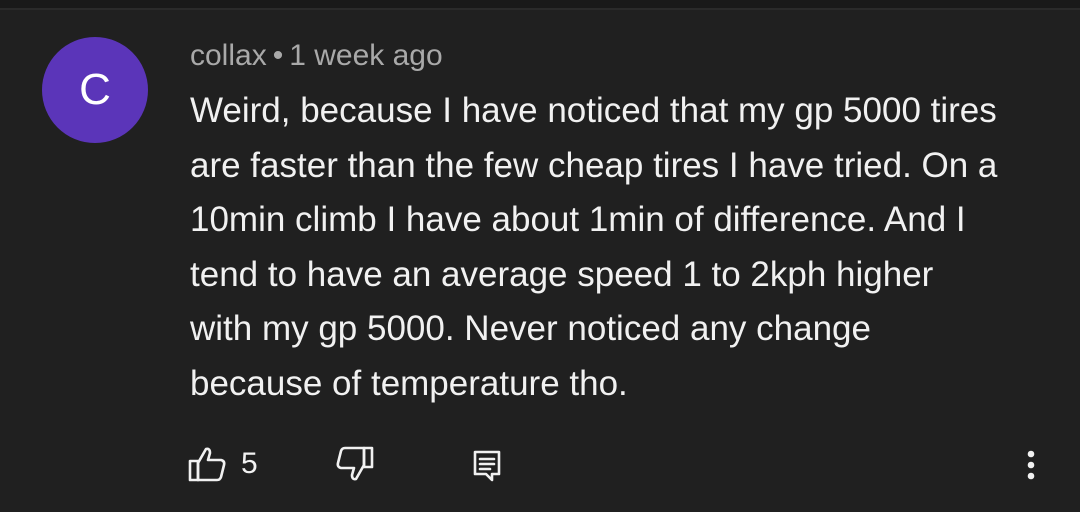  What do you see at coordinates (249, 463) in the screenshot?
I see `like-count: 5` at bounding box center [249, 463].